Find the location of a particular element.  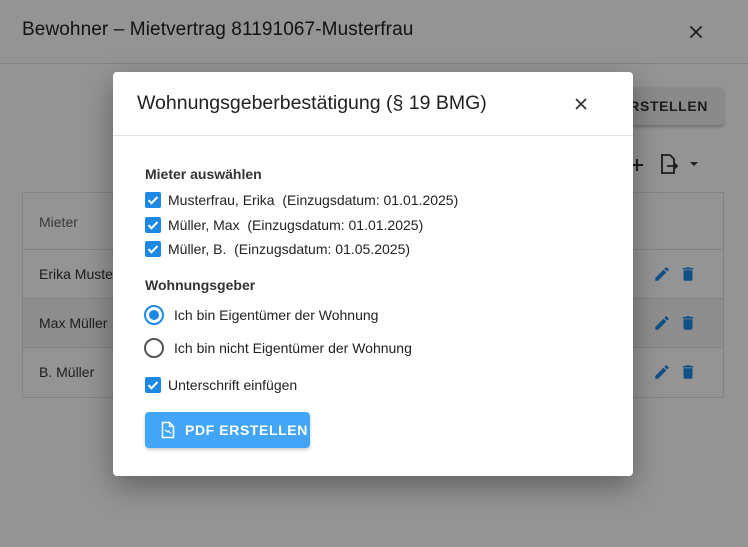

tenant-checkbox-label: Müller, B. (Einzugsdatum: 01.05.2025) is located at coordinates (289, 249).